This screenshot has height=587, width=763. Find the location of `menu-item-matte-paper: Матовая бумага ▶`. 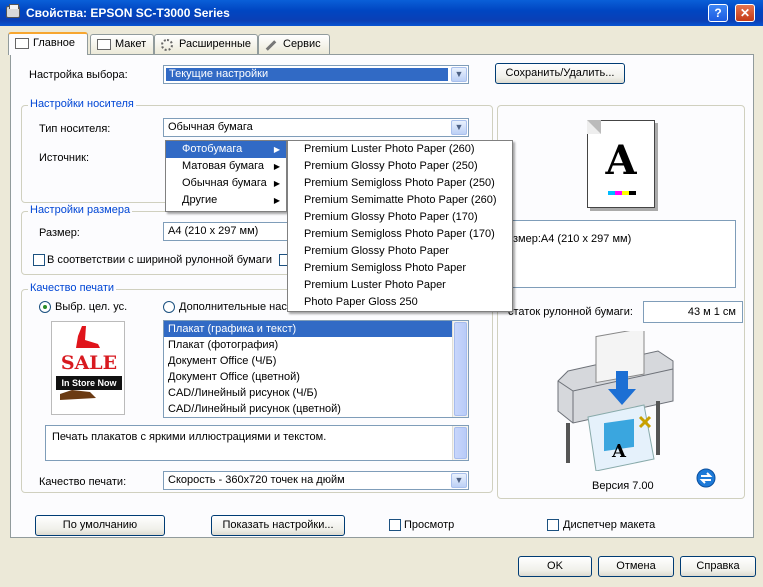

menu-item-matte-paper: Матовая бумага ▶ is located at coordinates (226, 166).